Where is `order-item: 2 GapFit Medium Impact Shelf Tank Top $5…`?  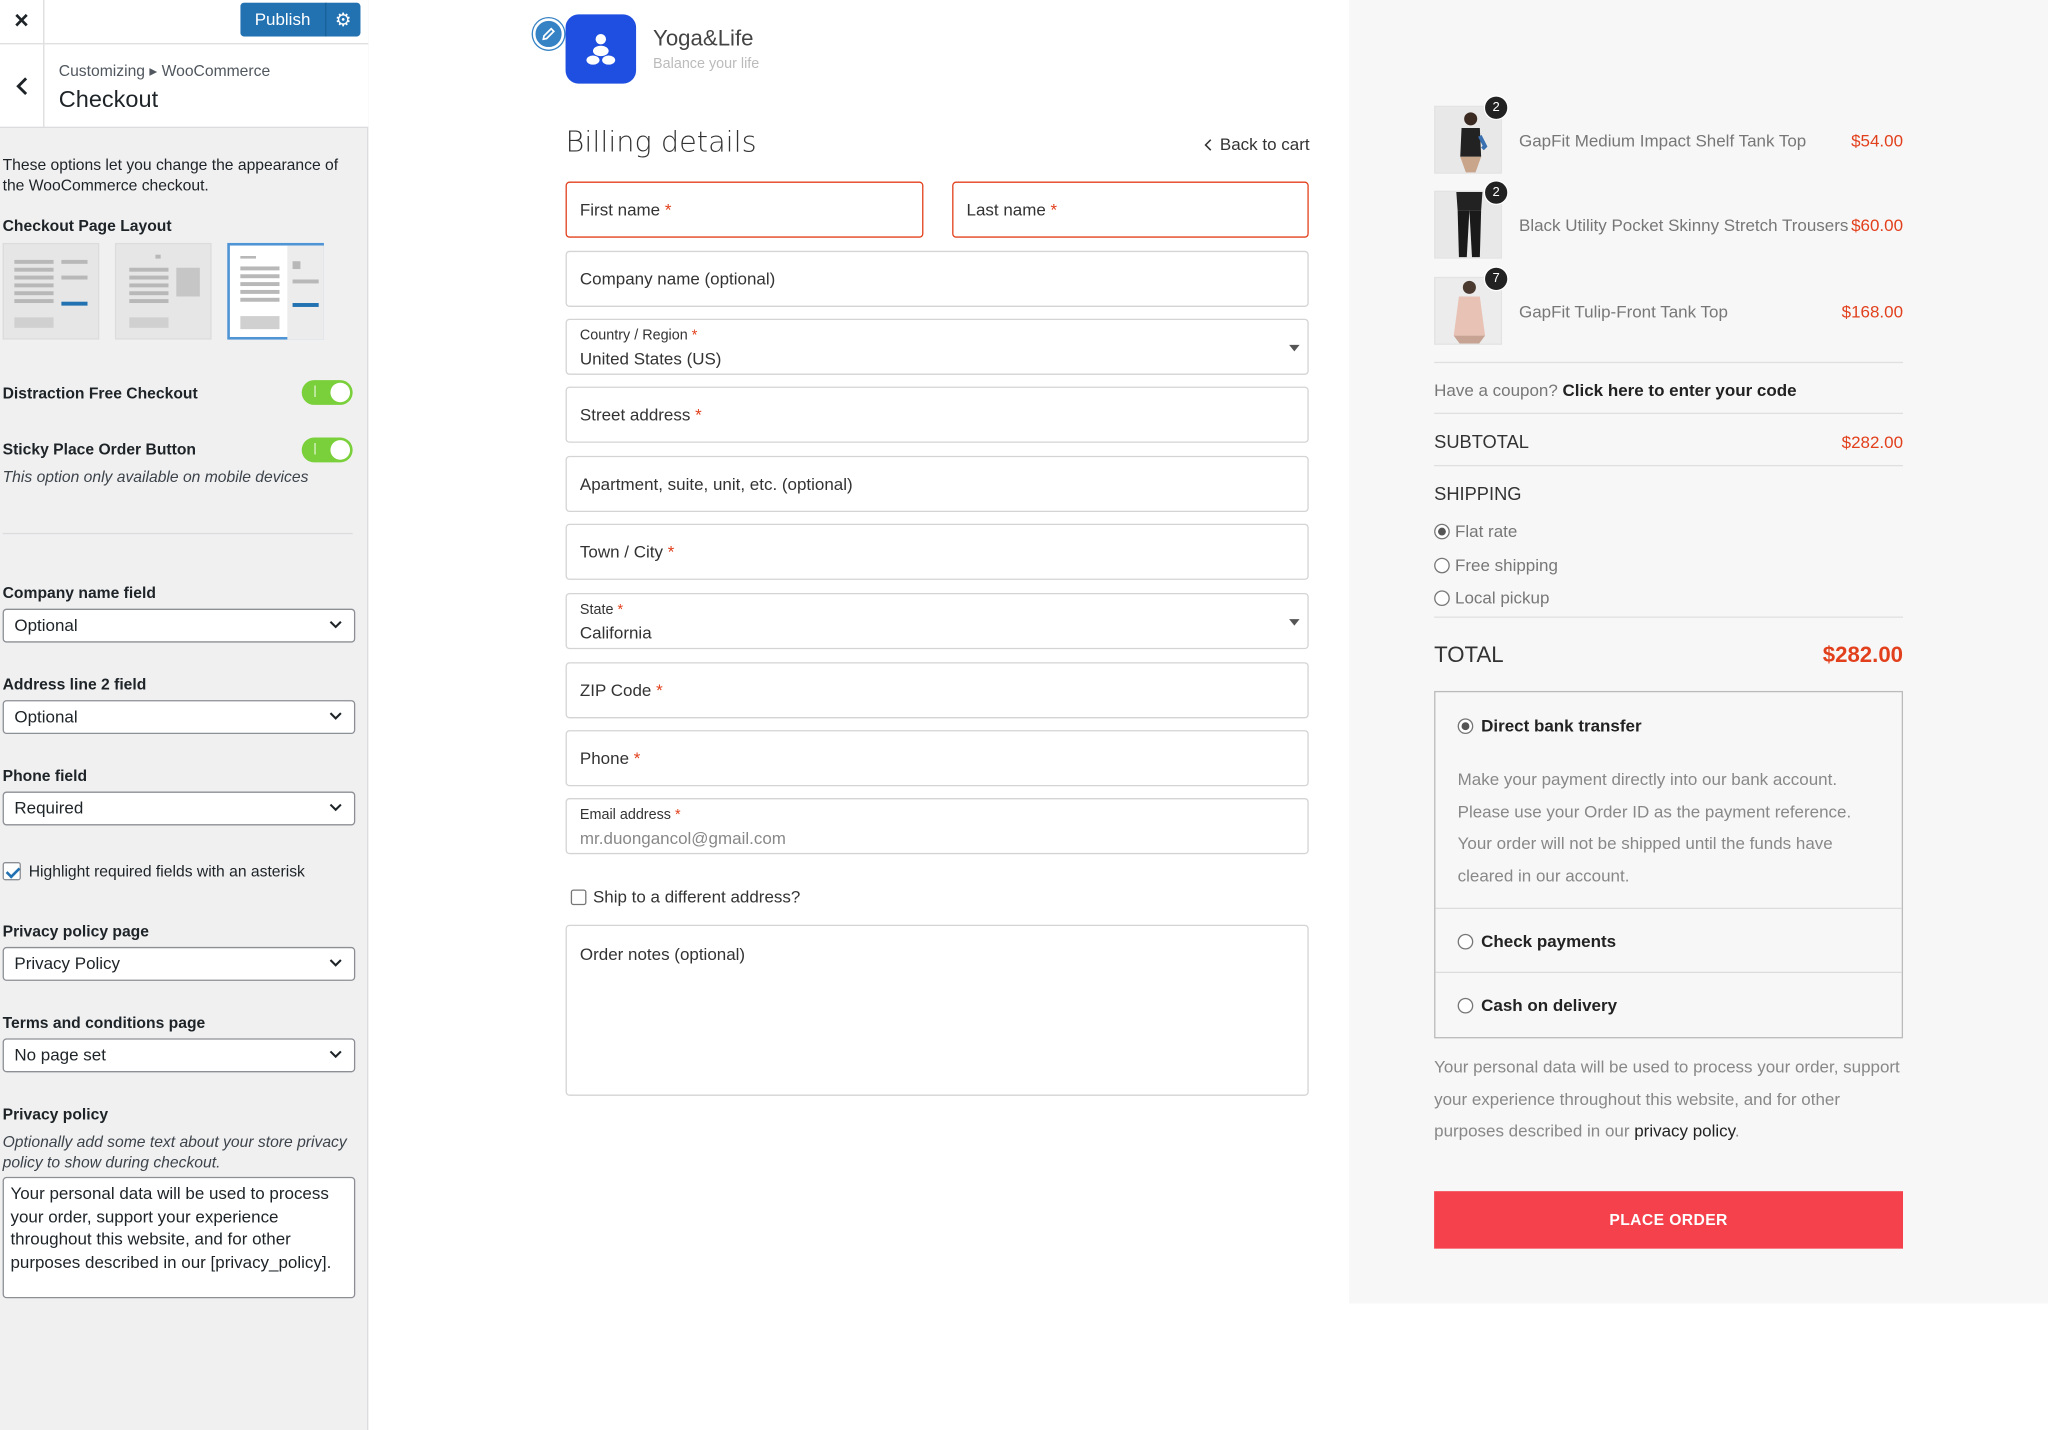 order-item: 2 GapFit Medium Impact Shelf Tank Top $5… is located at coordinates (1669, 136).